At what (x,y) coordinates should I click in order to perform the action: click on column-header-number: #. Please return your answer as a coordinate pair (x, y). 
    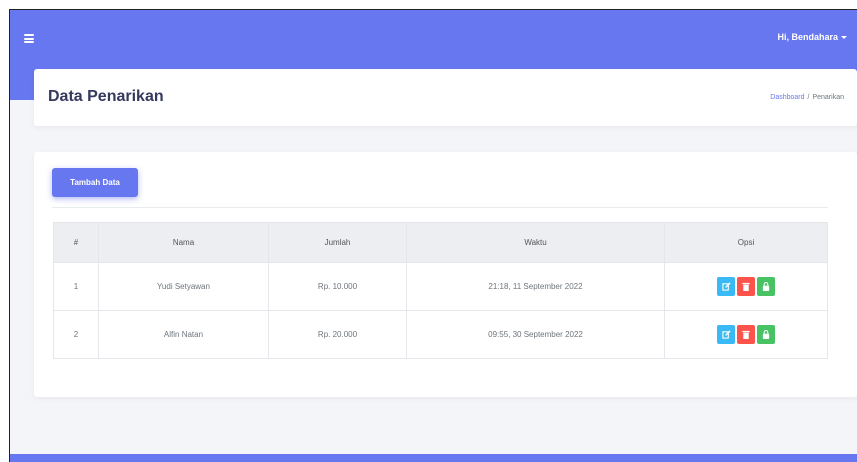
    Looking at the image, I should click on (76, 242).